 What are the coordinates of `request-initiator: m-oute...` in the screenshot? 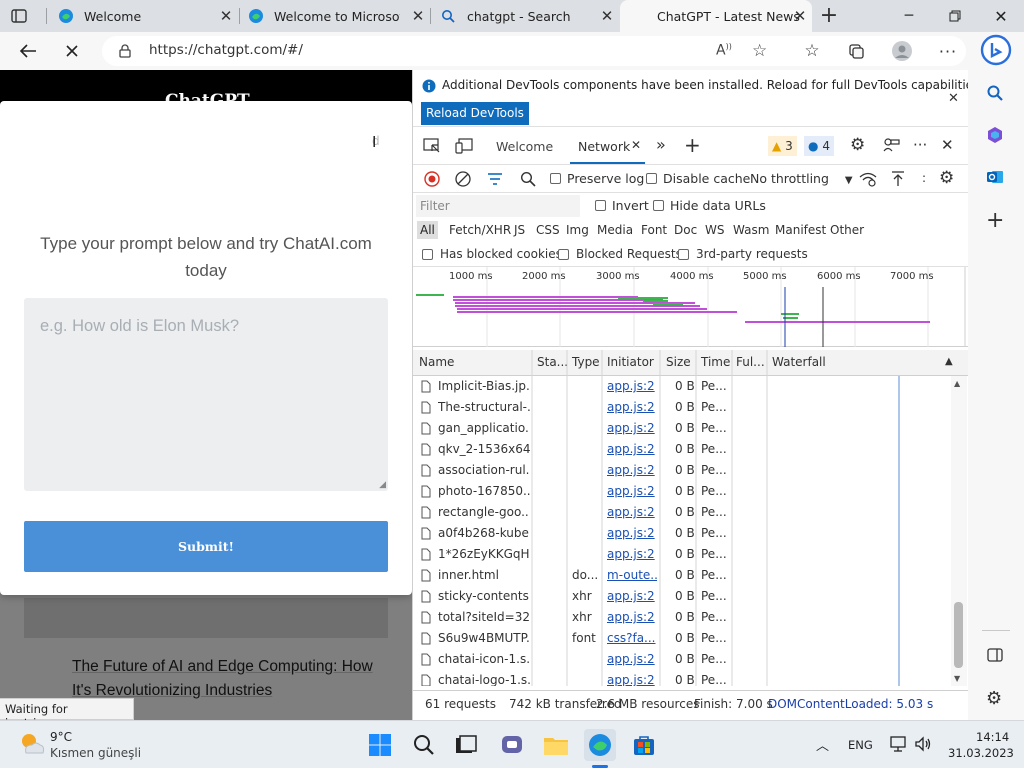 It's located at (632, 575).